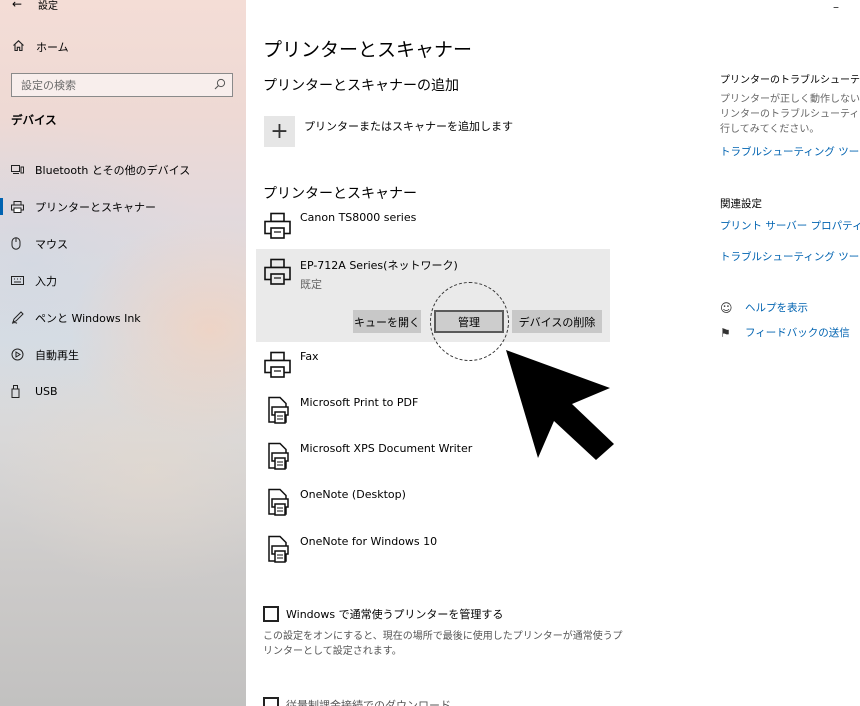 The height and width of the screenshot is (706, 860). I want to click on add-printer-label: プリンターまたはスキャナーを追加します, so click(408, 126).